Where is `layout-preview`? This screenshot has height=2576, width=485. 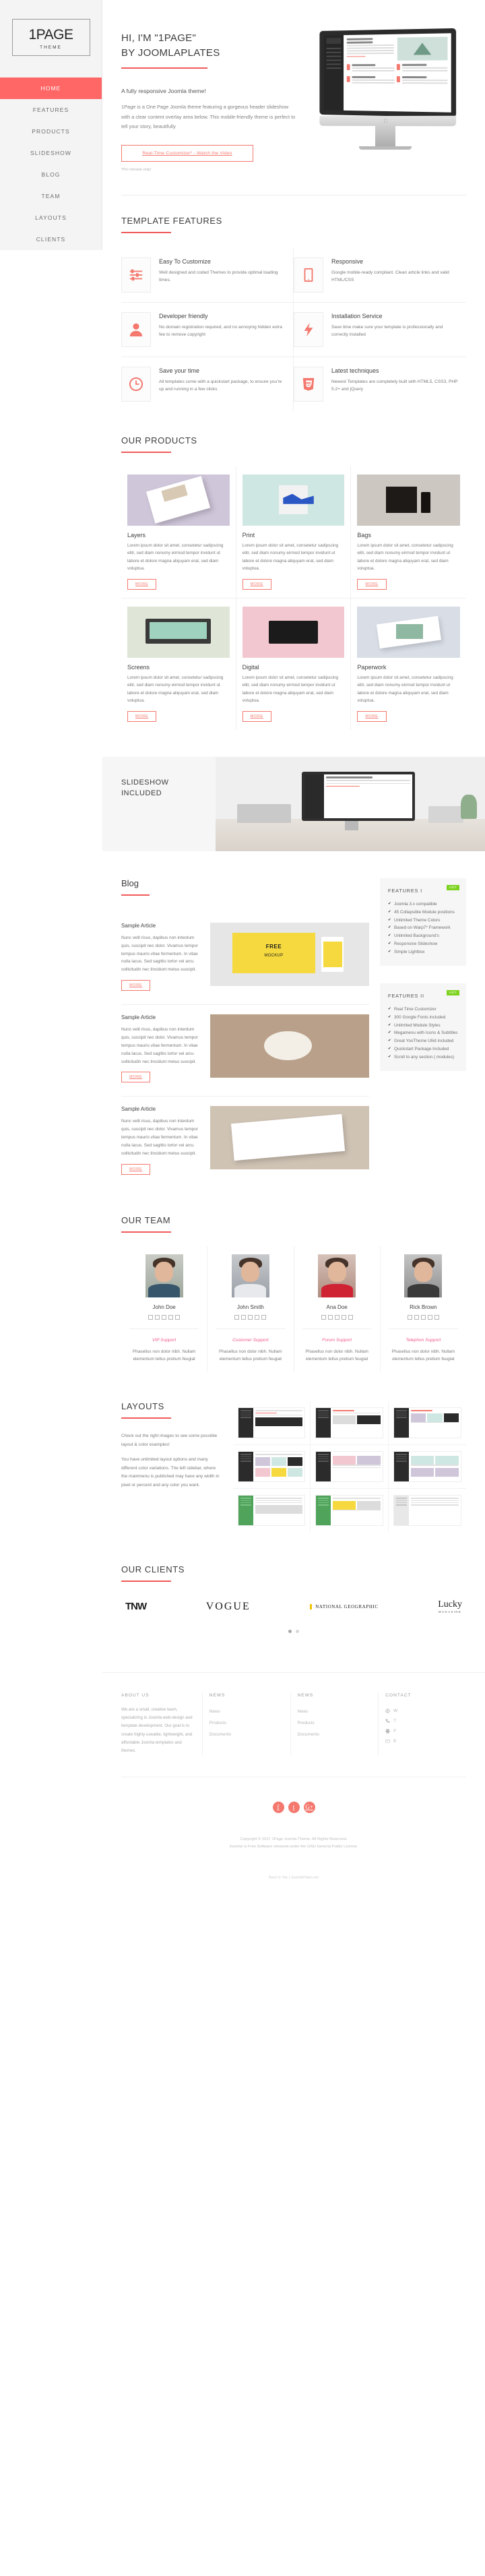 layout-preview is located at coordinates (272, 1467).